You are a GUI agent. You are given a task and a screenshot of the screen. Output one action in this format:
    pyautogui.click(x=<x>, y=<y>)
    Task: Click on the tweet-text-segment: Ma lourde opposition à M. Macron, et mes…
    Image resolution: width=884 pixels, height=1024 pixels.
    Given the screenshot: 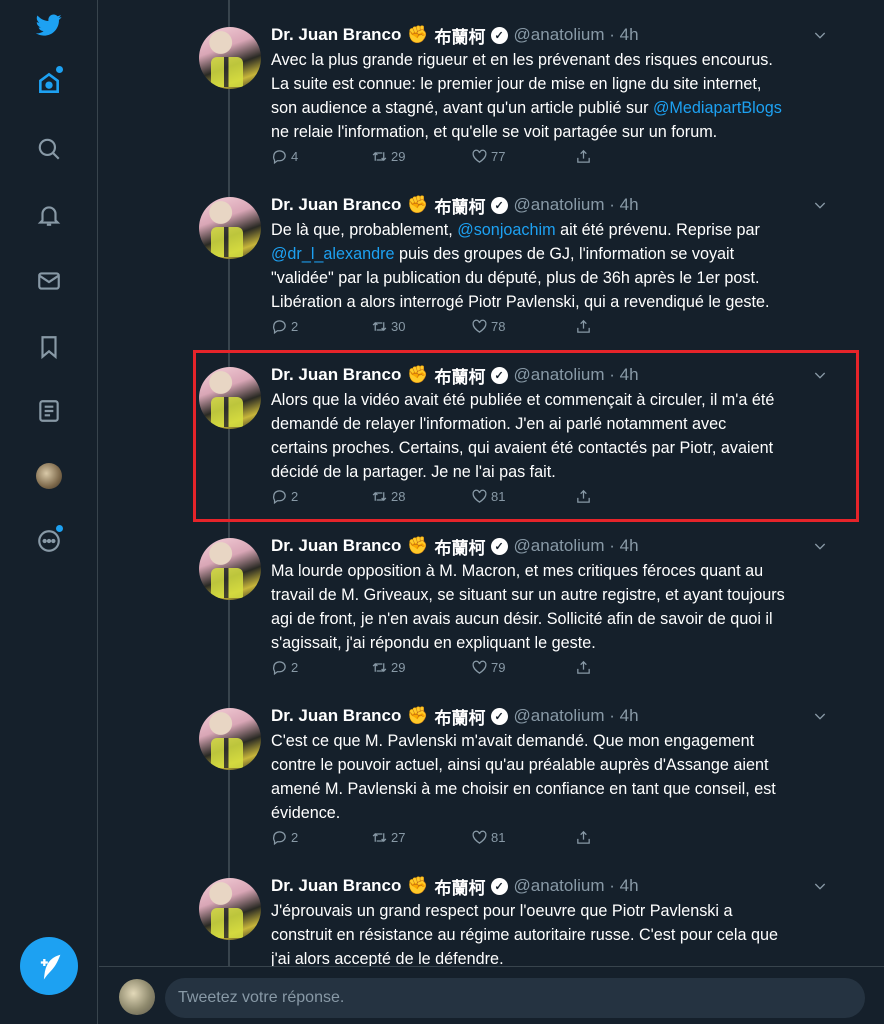 What is the action you would take?
    pyautogui.click(x=528, y=607)
    